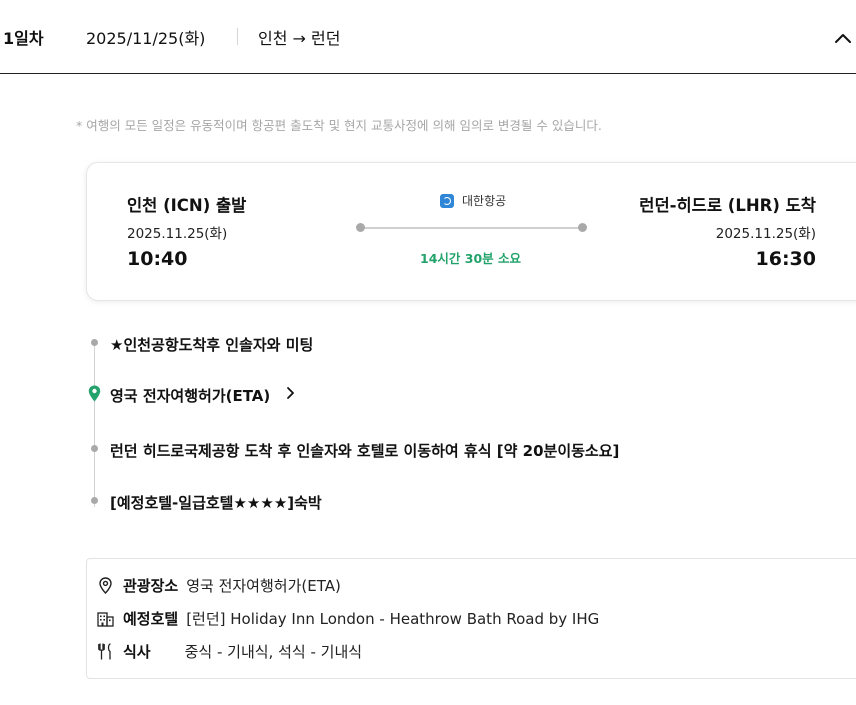 This screenshot has height=705, width=856. Describe the element at coordinates (212, 345) in the screenshot. I see `timeline-text: ★인천공항도착후 인솔자와 미팅` at that location.